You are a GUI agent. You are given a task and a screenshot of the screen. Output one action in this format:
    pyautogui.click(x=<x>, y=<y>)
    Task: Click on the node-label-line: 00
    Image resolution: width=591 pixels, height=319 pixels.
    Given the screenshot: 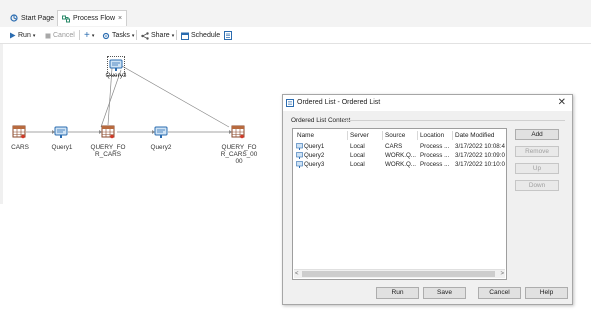 What is the action you would take?
    pyautogui.click(x=239, y=161)
    